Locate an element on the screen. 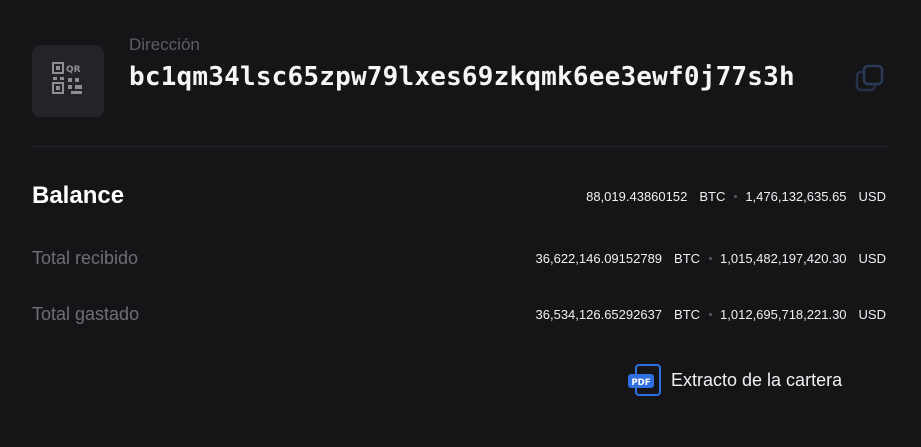  svg-text: PDF is located at coordinates (640, 383).